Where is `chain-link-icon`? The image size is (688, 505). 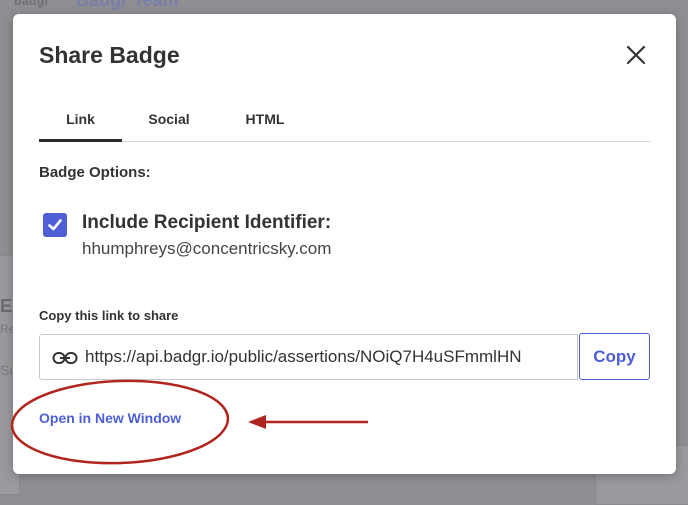 chain-link-icon is located at coordinates (65, 358).